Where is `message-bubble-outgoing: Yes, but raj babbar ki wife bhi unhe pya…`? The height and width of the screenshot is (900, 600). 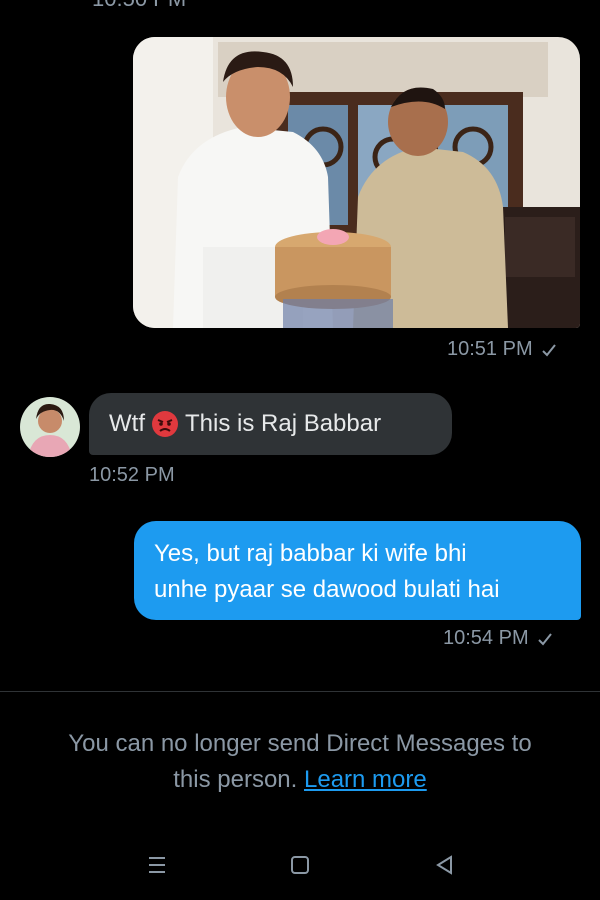 message-bubble-outgoing: Yes, but raj babbar ki wife bhi unhe pya… is located at coordinates (357, 570).